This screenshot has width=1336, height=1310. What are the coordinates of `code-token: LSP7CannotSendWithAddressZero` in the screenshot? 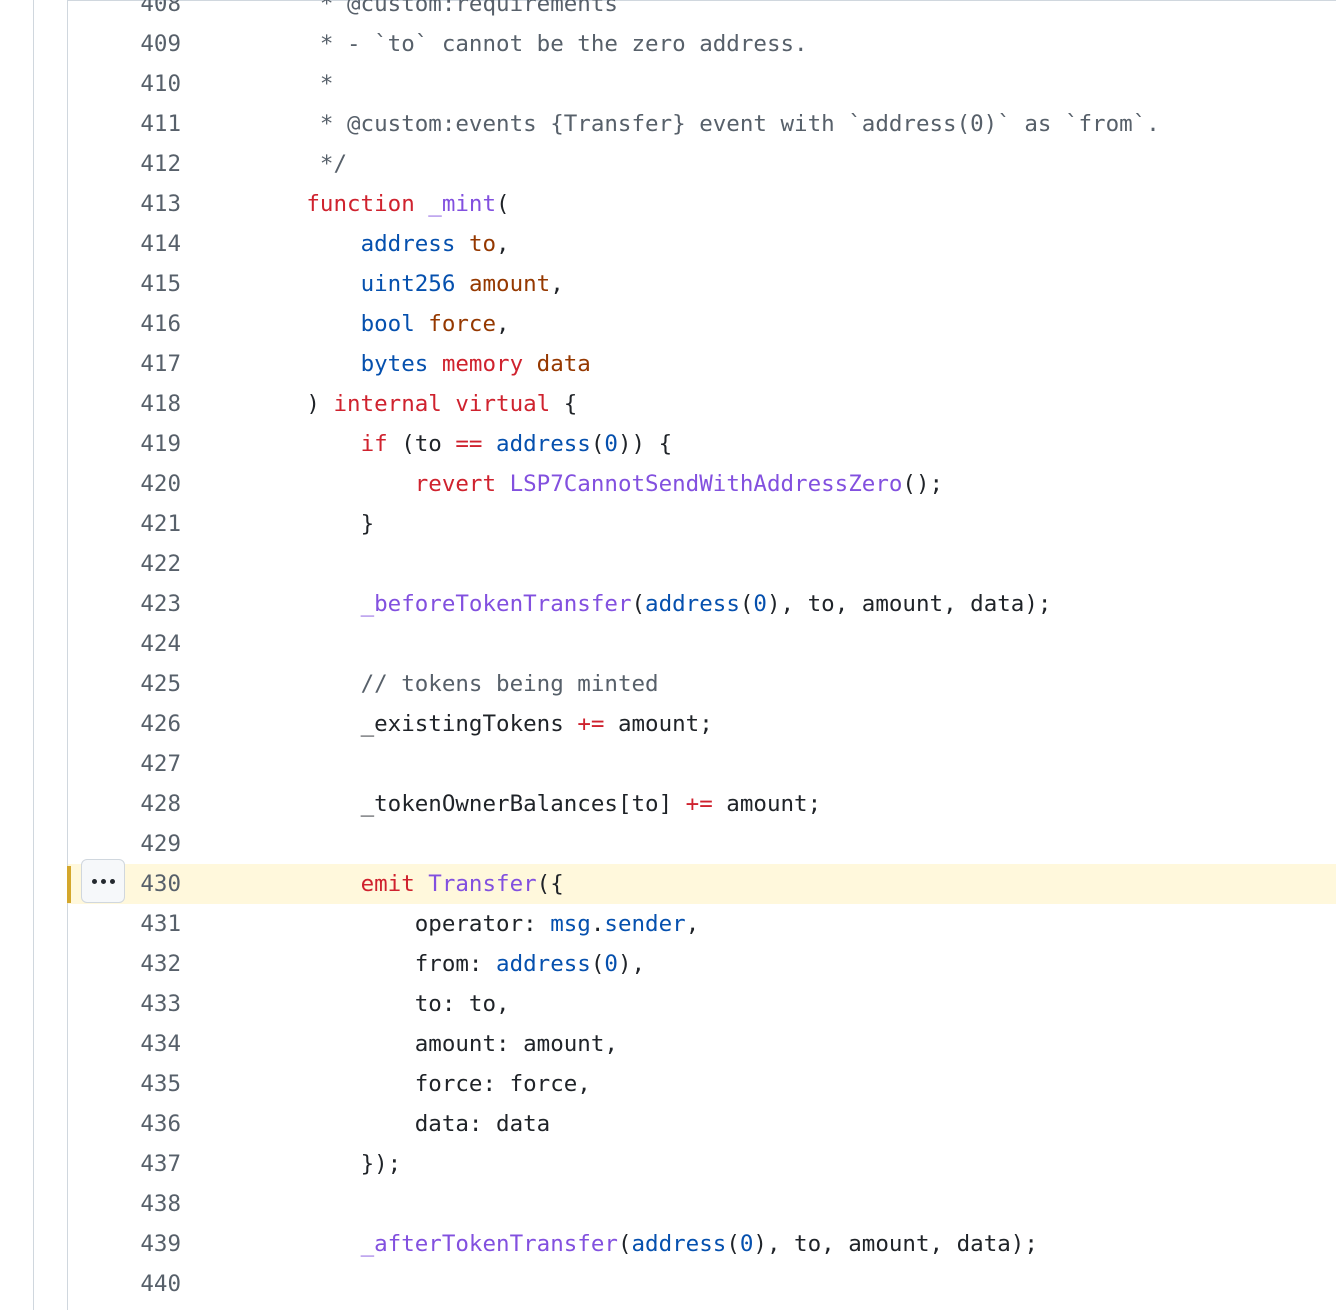 It's located at (706, 484).